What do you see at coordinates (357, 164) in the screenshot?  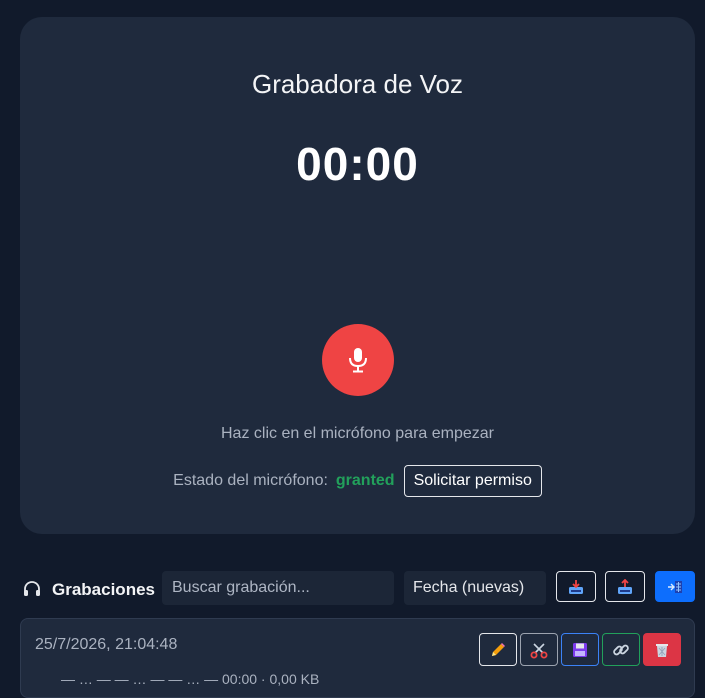 I see `timer-display: 00:00` at bounding box center [357, 164].